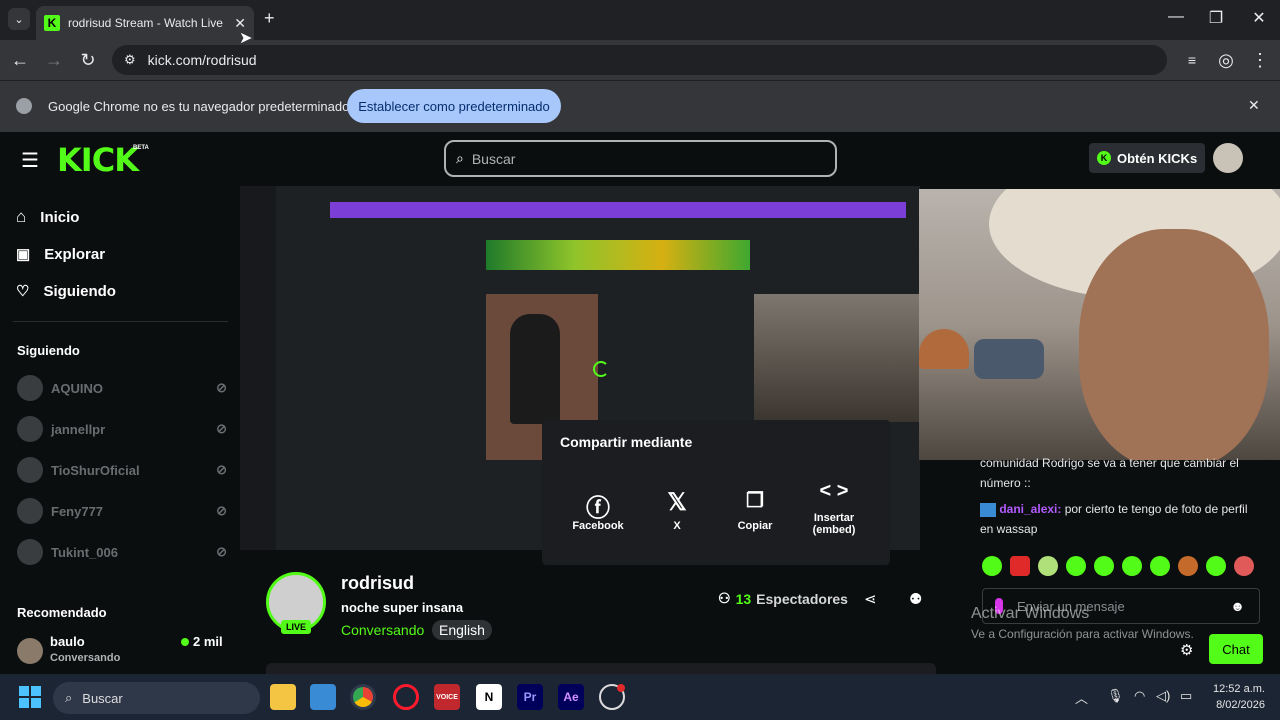 This screenshot has width=1280, height=720. What do you see at coordinates (1192, 60) in the screenshot?
I see `media-controls-icon: ≡` at bounding box center [1192, 60].